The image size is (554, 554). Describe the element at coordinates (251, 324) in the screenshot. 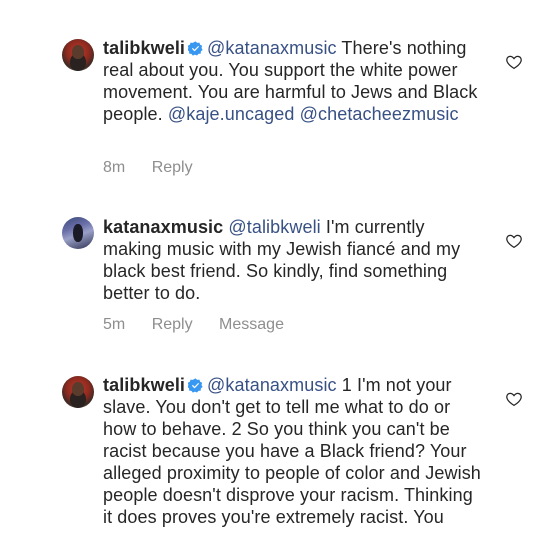

I see `message-button: Message` at that location.